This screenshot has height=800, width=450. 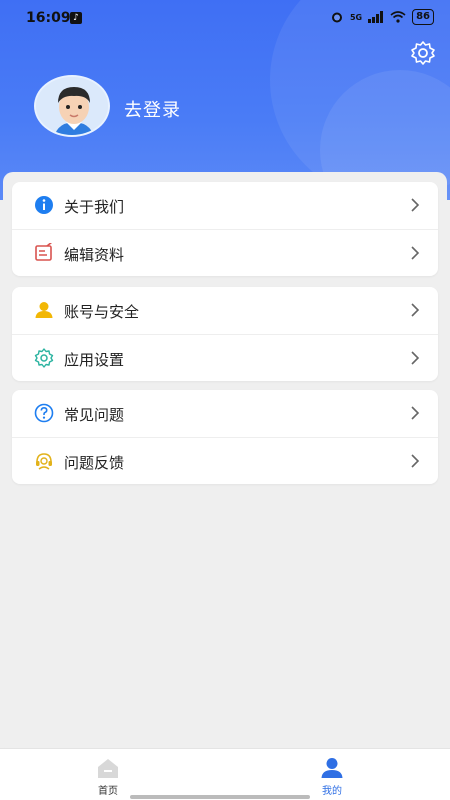 I want to click on status-bar: 16:09 ♪ 5G 86, so click(x=225, y=19).